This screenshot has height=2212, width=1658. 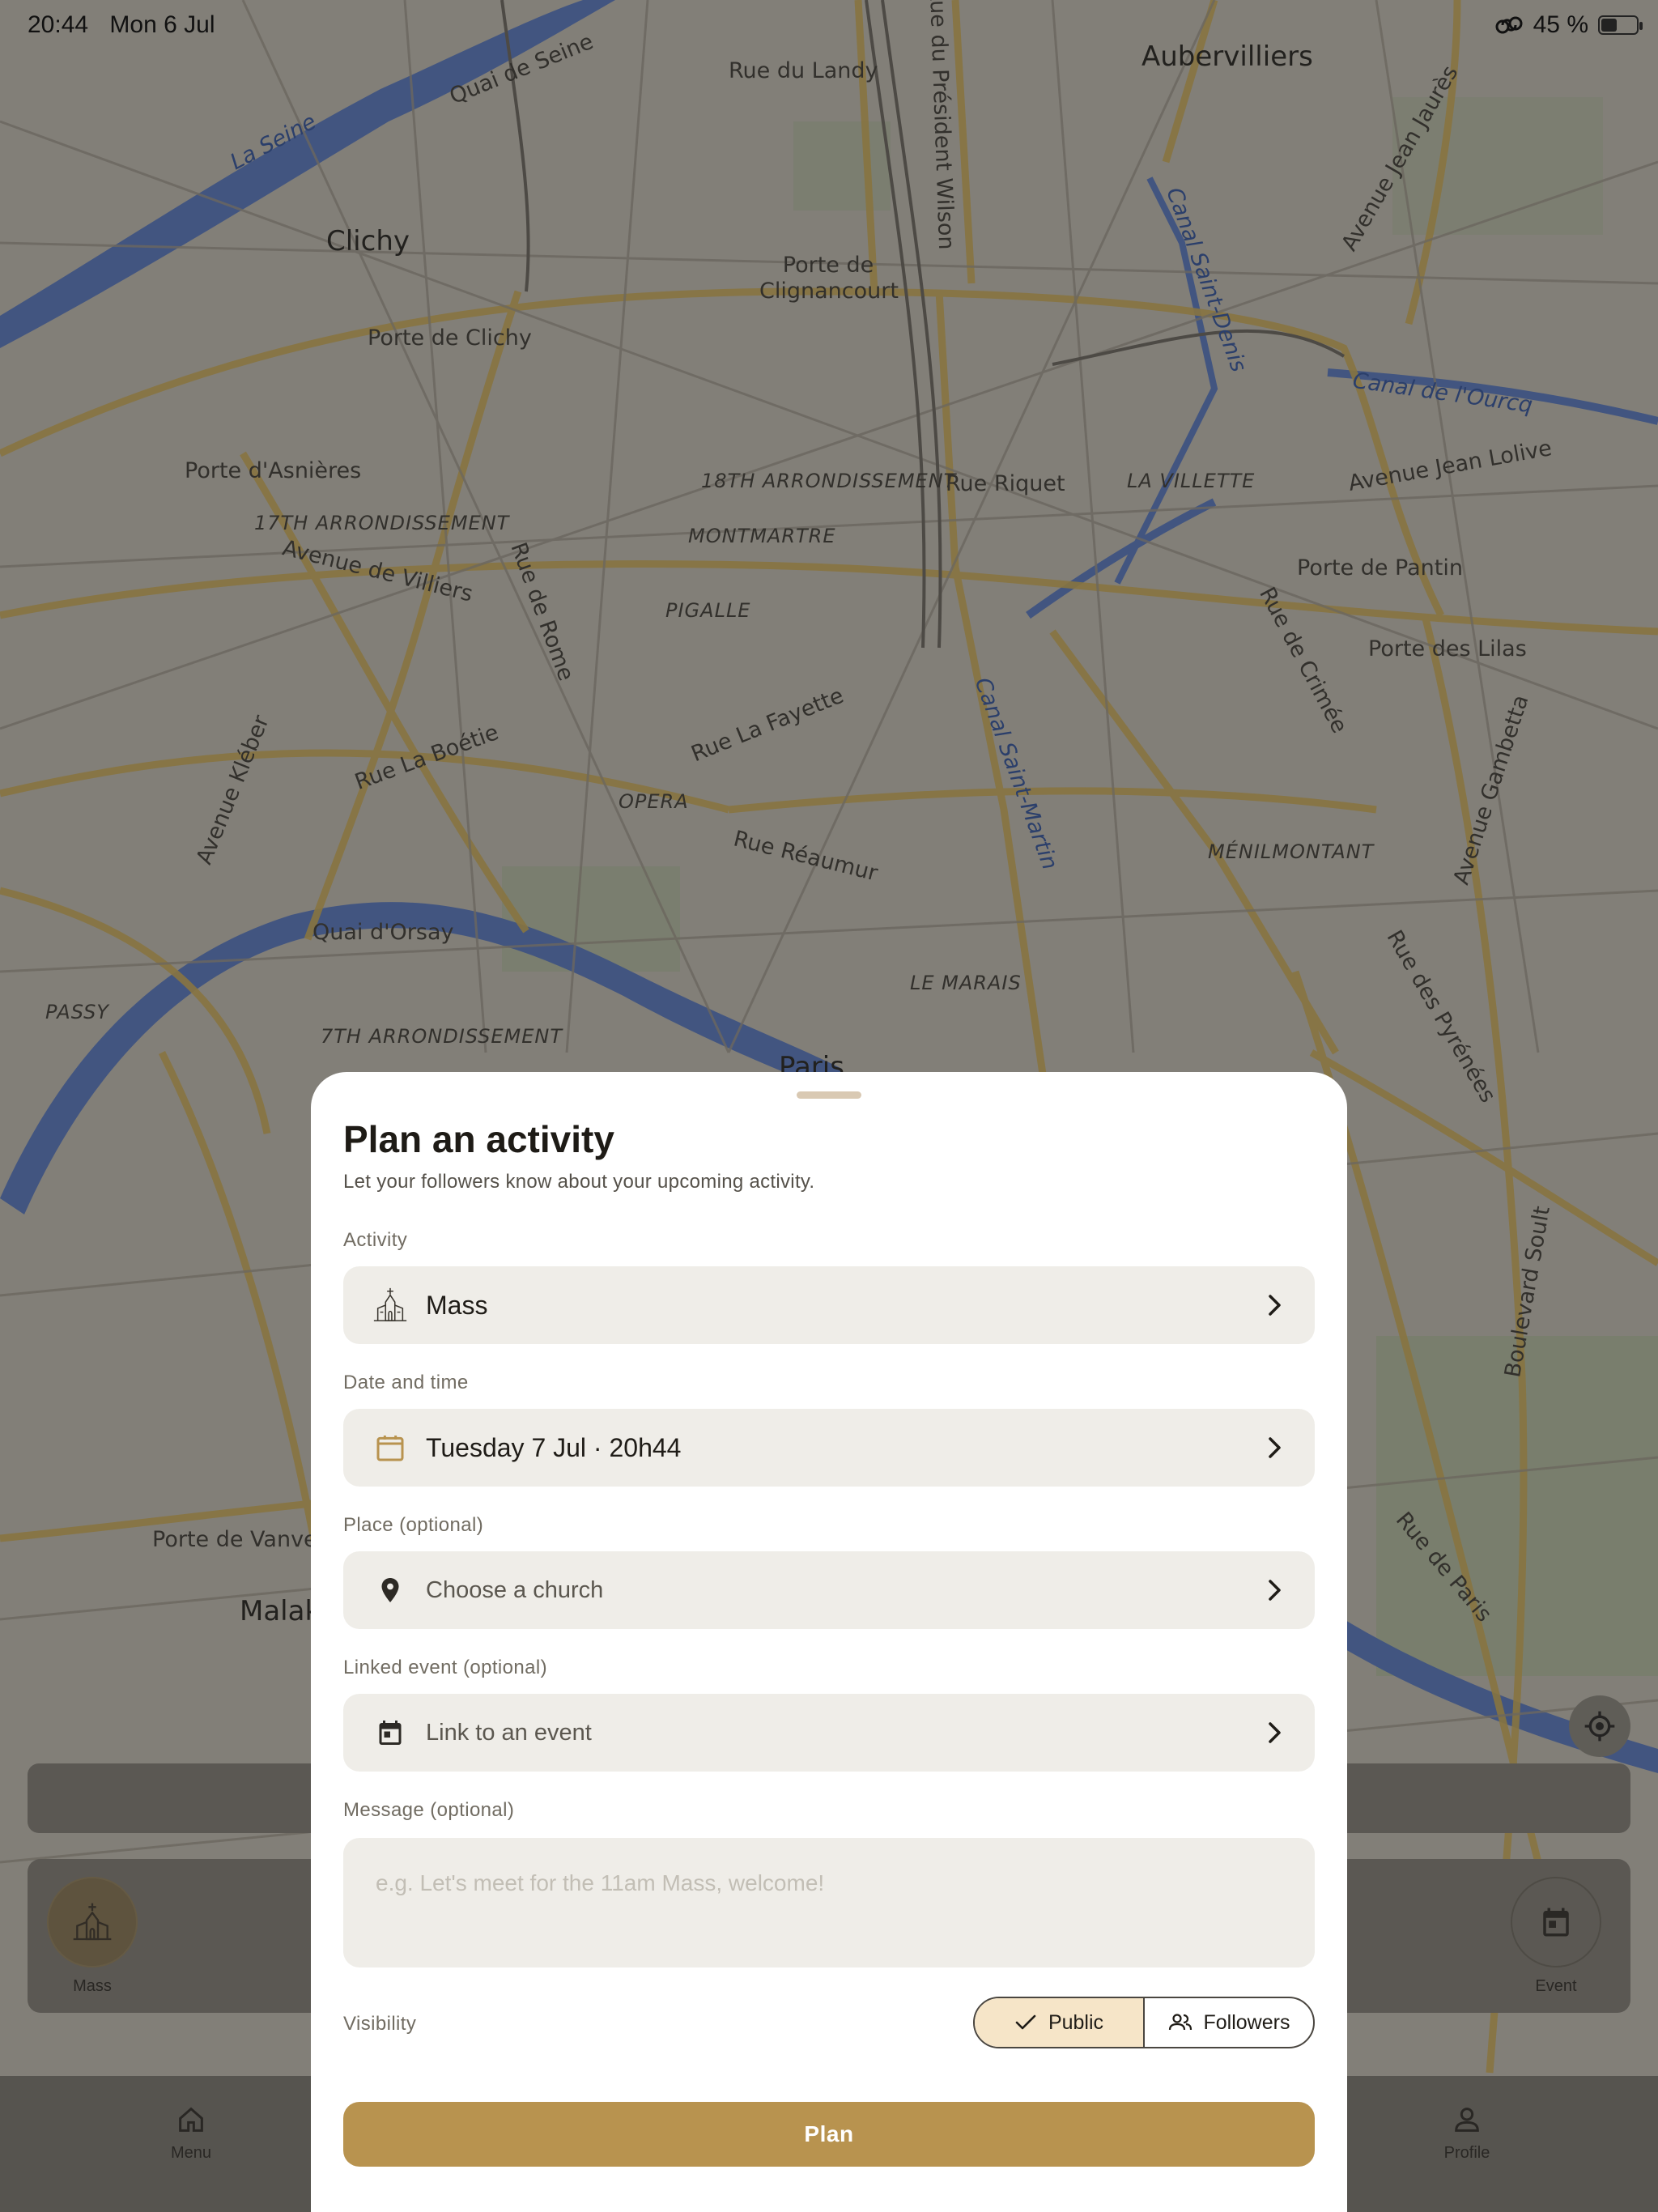 What do you see at coordinates (390, 1448) in the screenshot?
I see `calendar-icon` at bounding box center [390, 1448].